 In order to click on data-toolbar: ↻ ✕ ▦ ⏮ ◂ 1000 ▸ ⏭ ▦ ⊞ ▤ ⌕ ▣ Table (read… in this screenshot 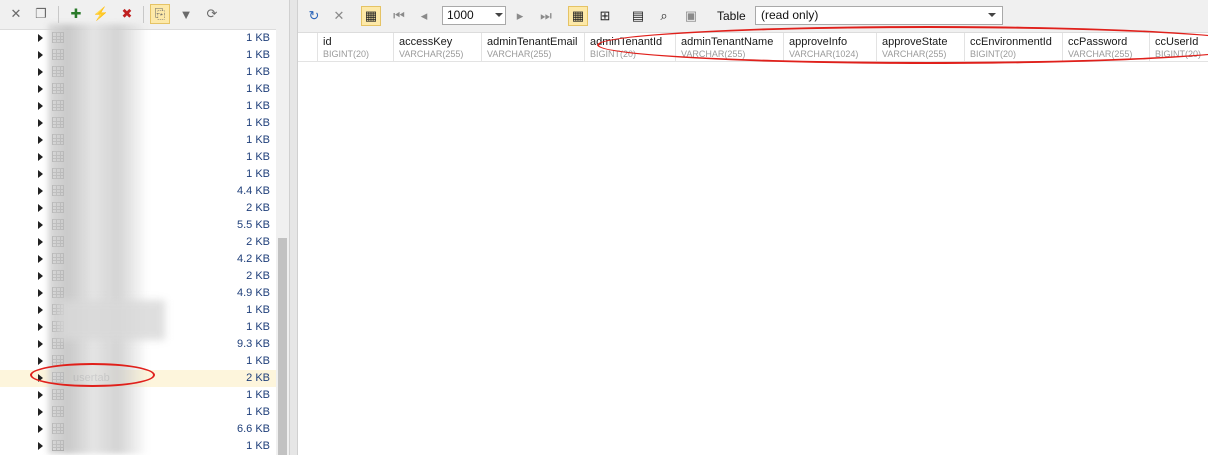, I will do `click(753, 16)`.